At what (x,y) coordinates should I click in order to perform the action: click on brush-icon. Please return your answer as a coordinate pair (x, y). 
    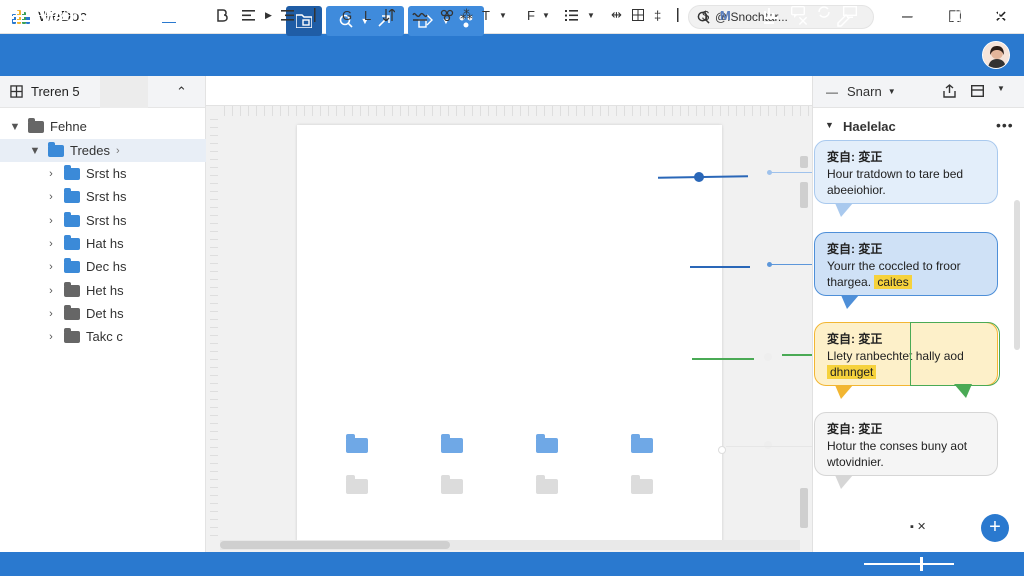
    Looking at the image, I should click on (879, 21).